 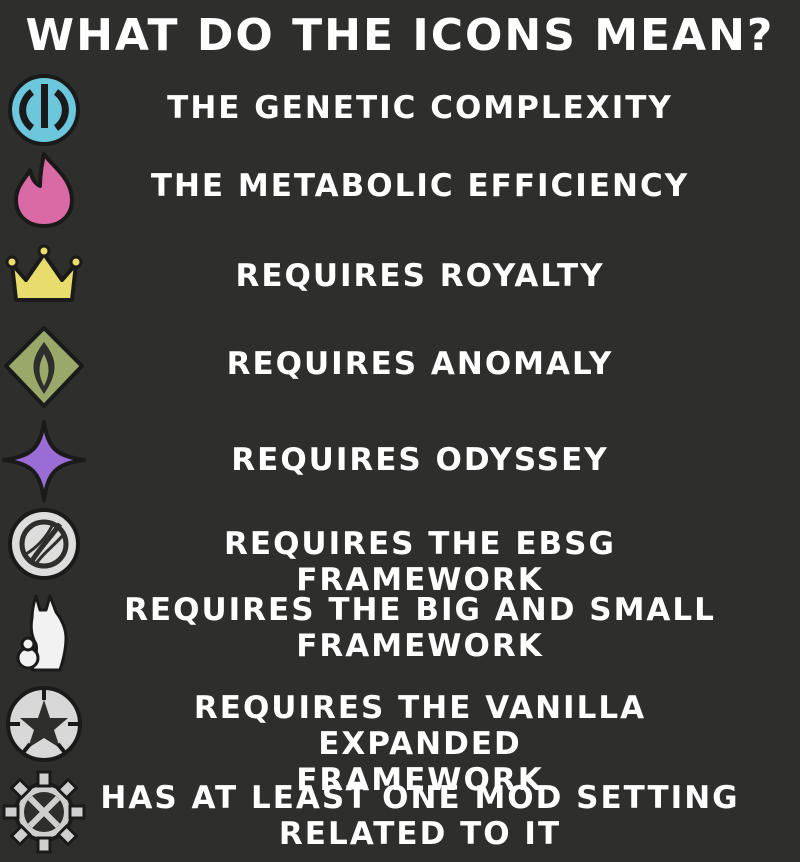 I want to click on legend-label-line: HAS AT LEAST ONE MOD SETTING, so click(x=420, y=798).